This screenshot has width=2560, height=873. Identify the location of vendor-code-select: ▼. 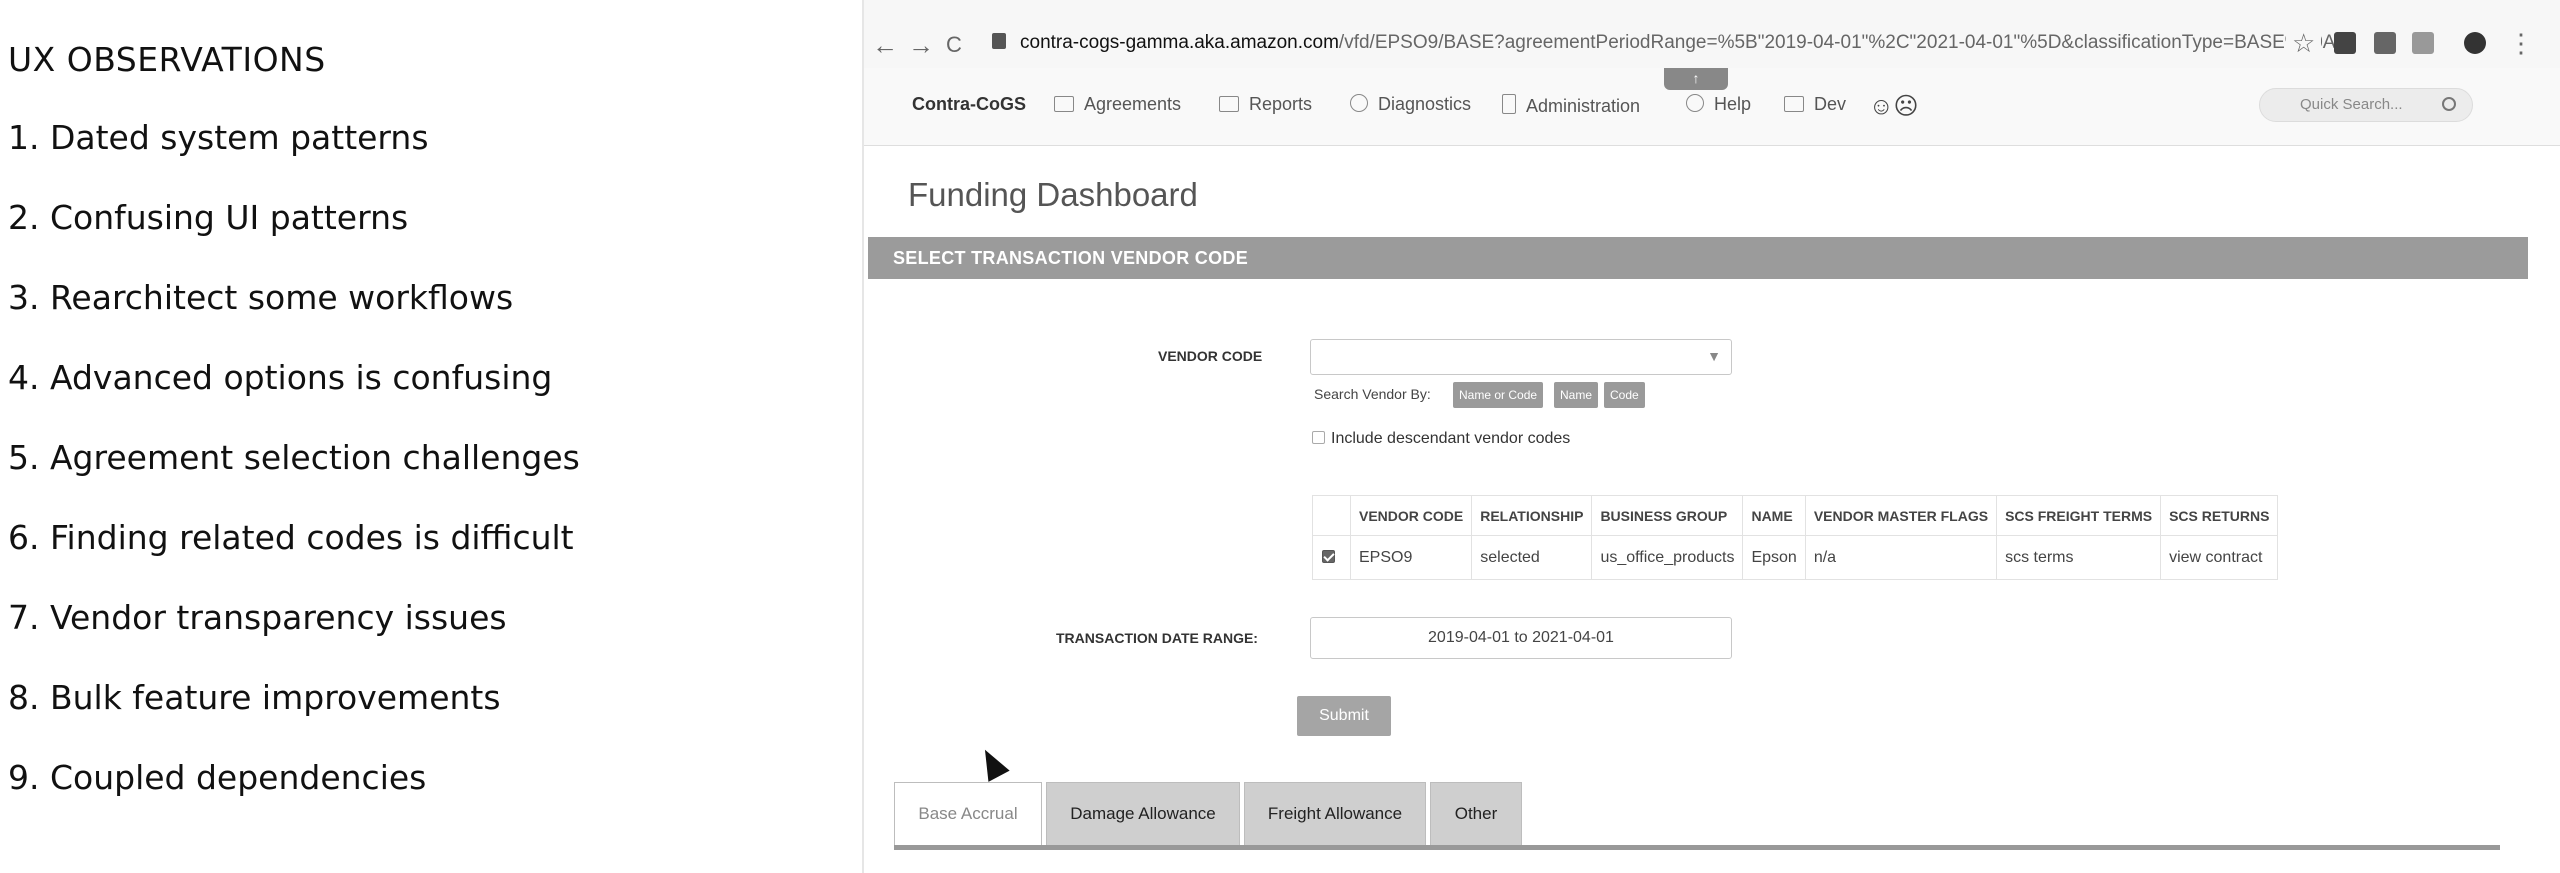
(1521, 357).